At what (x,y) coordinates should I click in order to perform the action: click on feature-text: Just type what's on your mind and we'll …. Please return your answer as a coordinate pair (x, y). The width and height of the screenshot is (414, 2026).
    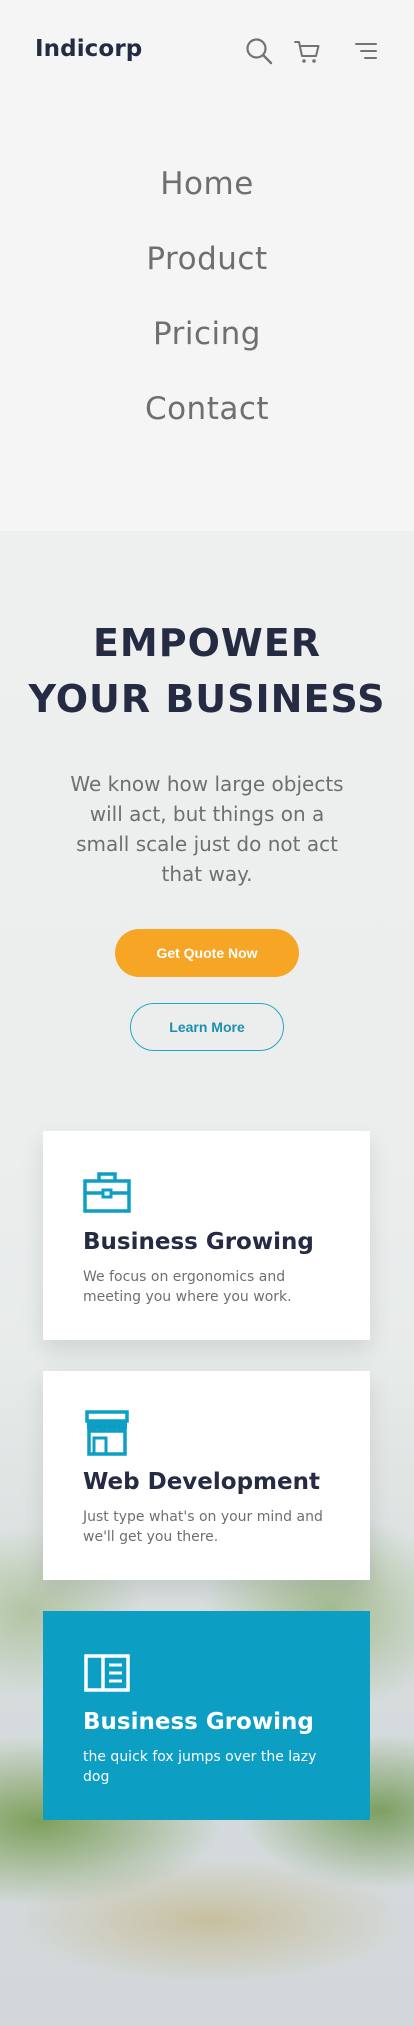
    Looking at the image, I should click on (203, 1527).